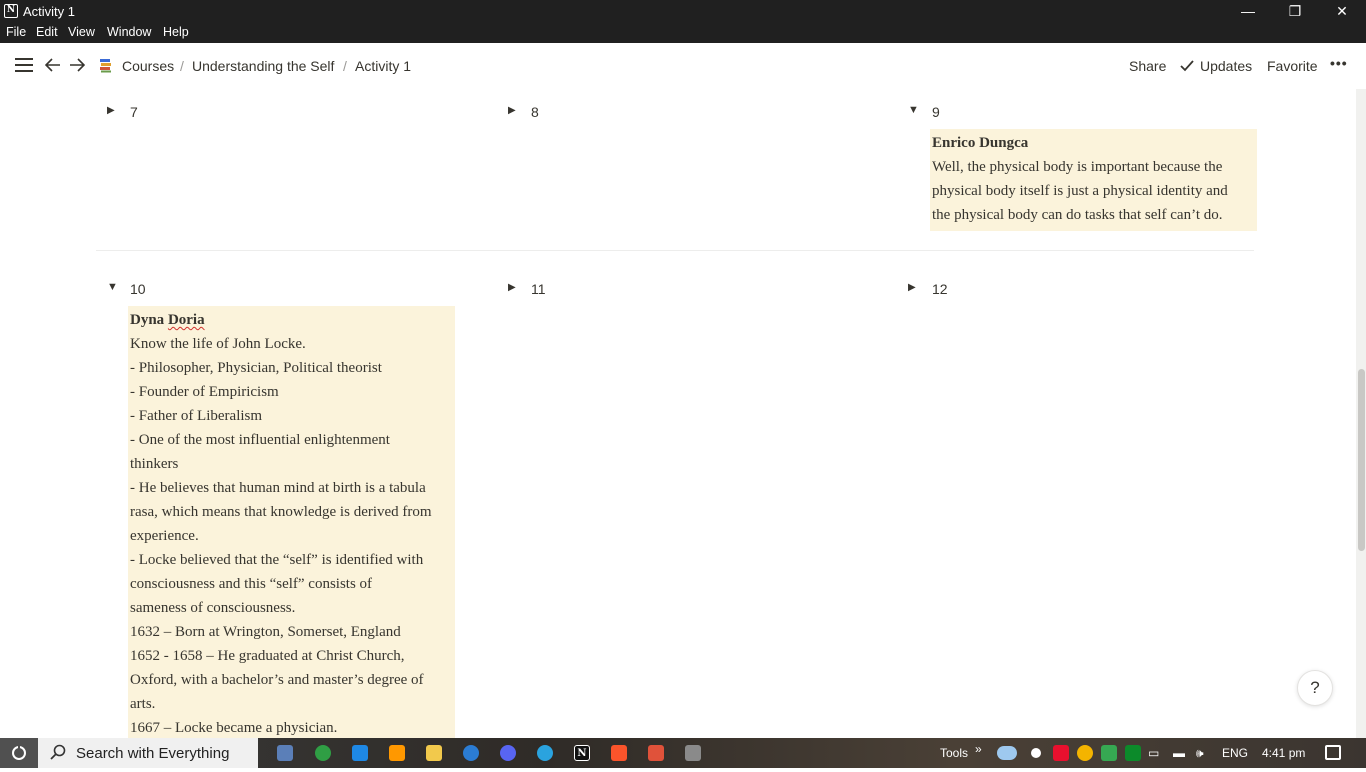  I want to click on window-title: Activity 1, so click(49, 11).